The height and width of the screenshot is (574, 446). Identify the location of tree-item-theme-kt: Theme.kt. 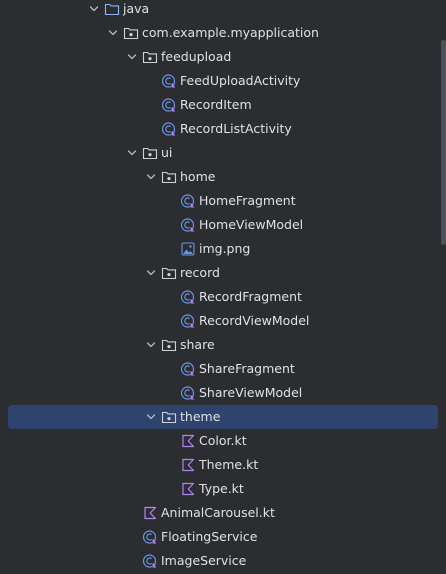
(219, 465).